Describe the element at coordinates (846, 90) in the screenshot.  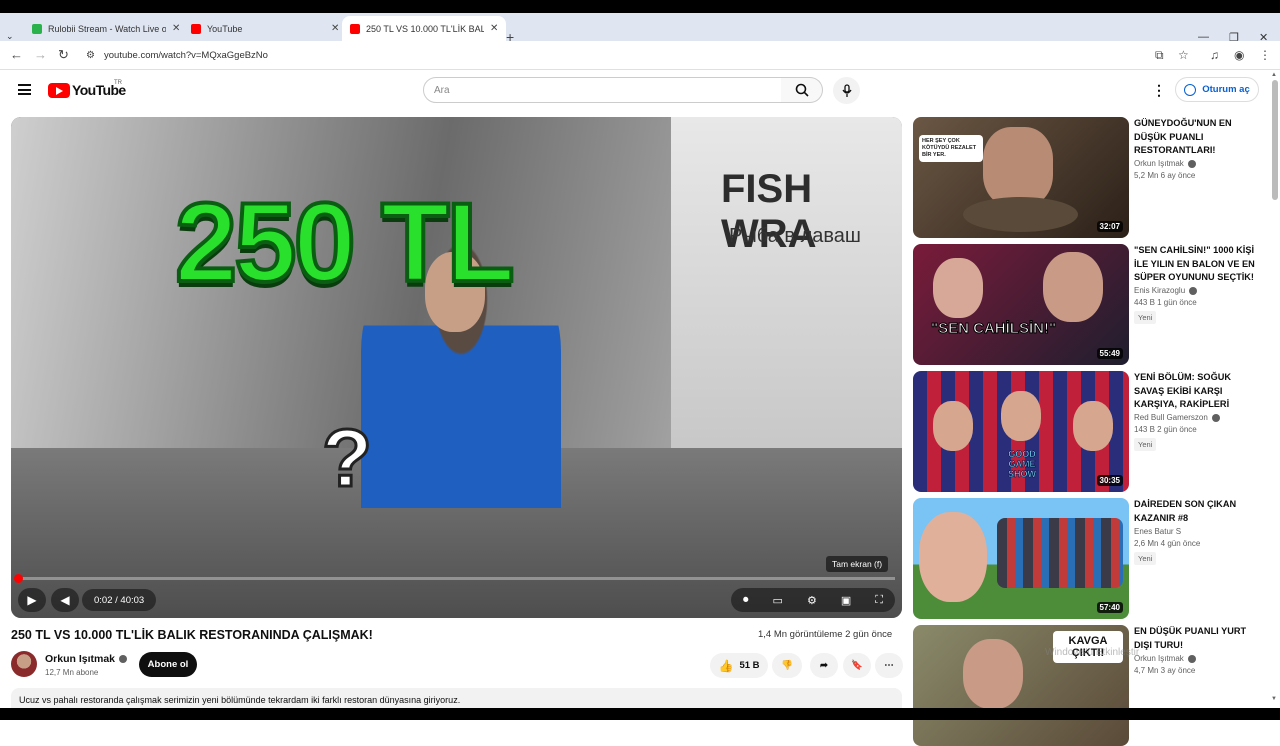
I see `voice-search-button` at that location.